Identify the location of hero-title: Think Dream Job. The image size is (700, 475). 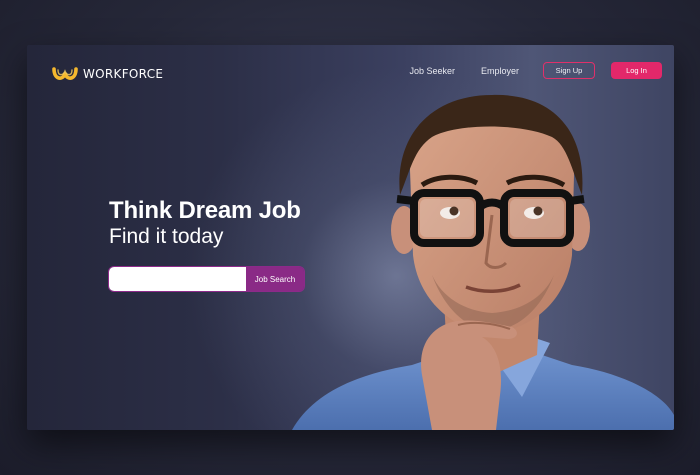
(205, 210).